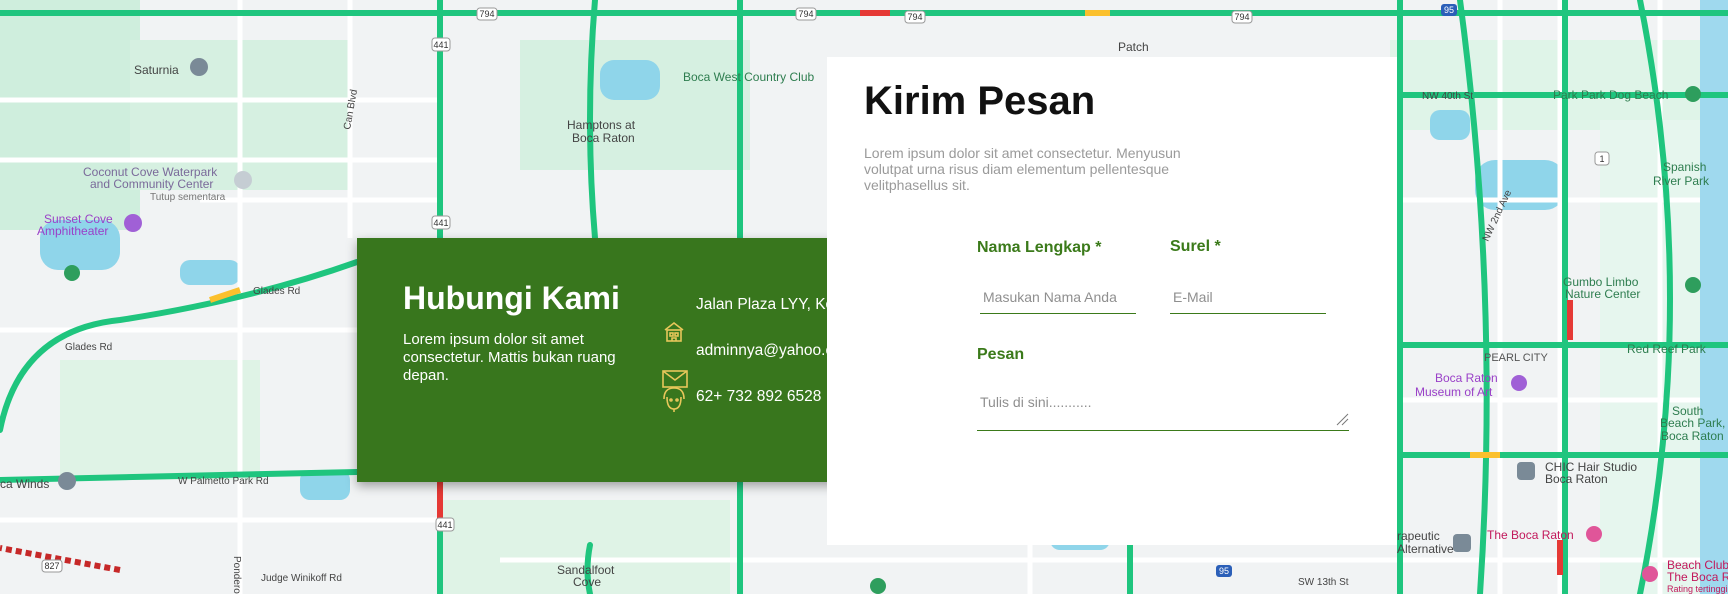 The width and height of the screenshot is (1728, 594). Describe the element at coordinates (1248, 301) in the screenshot. I see `email-field` at that location.